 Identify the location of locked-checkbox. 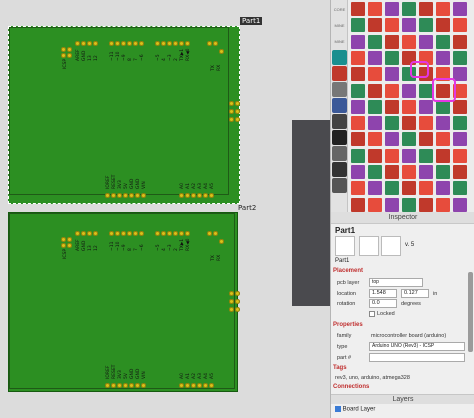
(372, 314).